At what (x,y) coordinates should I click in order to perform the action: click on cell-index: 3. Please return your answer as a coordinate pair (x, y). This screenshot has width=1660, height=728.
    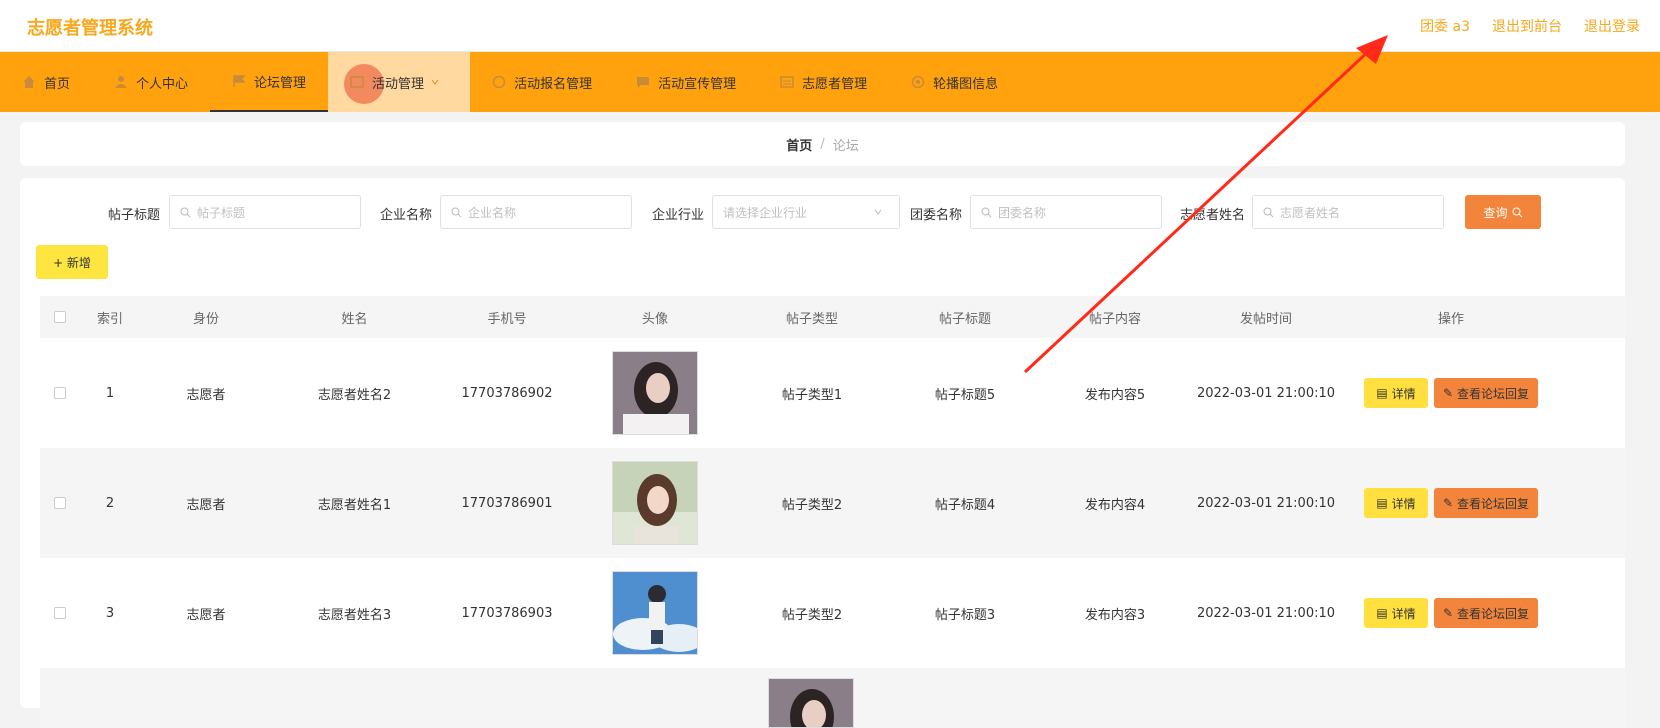
    Looking at the image, I should click on (110, 613).